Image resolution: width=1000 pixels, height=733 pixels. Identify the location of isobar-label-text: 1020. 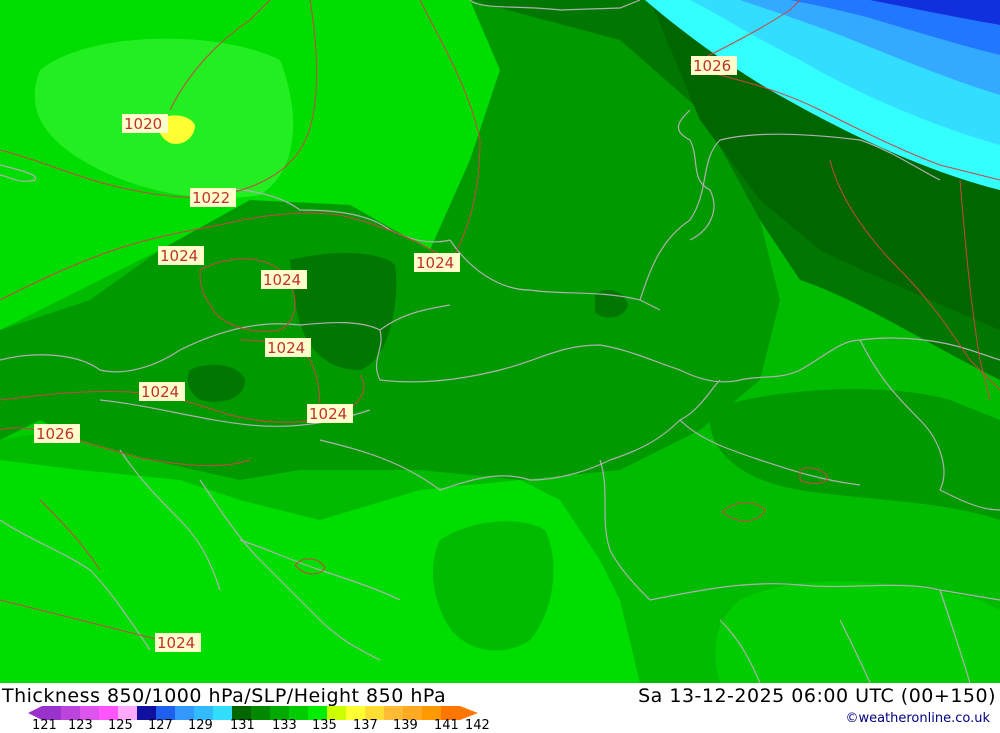
(143, 124).